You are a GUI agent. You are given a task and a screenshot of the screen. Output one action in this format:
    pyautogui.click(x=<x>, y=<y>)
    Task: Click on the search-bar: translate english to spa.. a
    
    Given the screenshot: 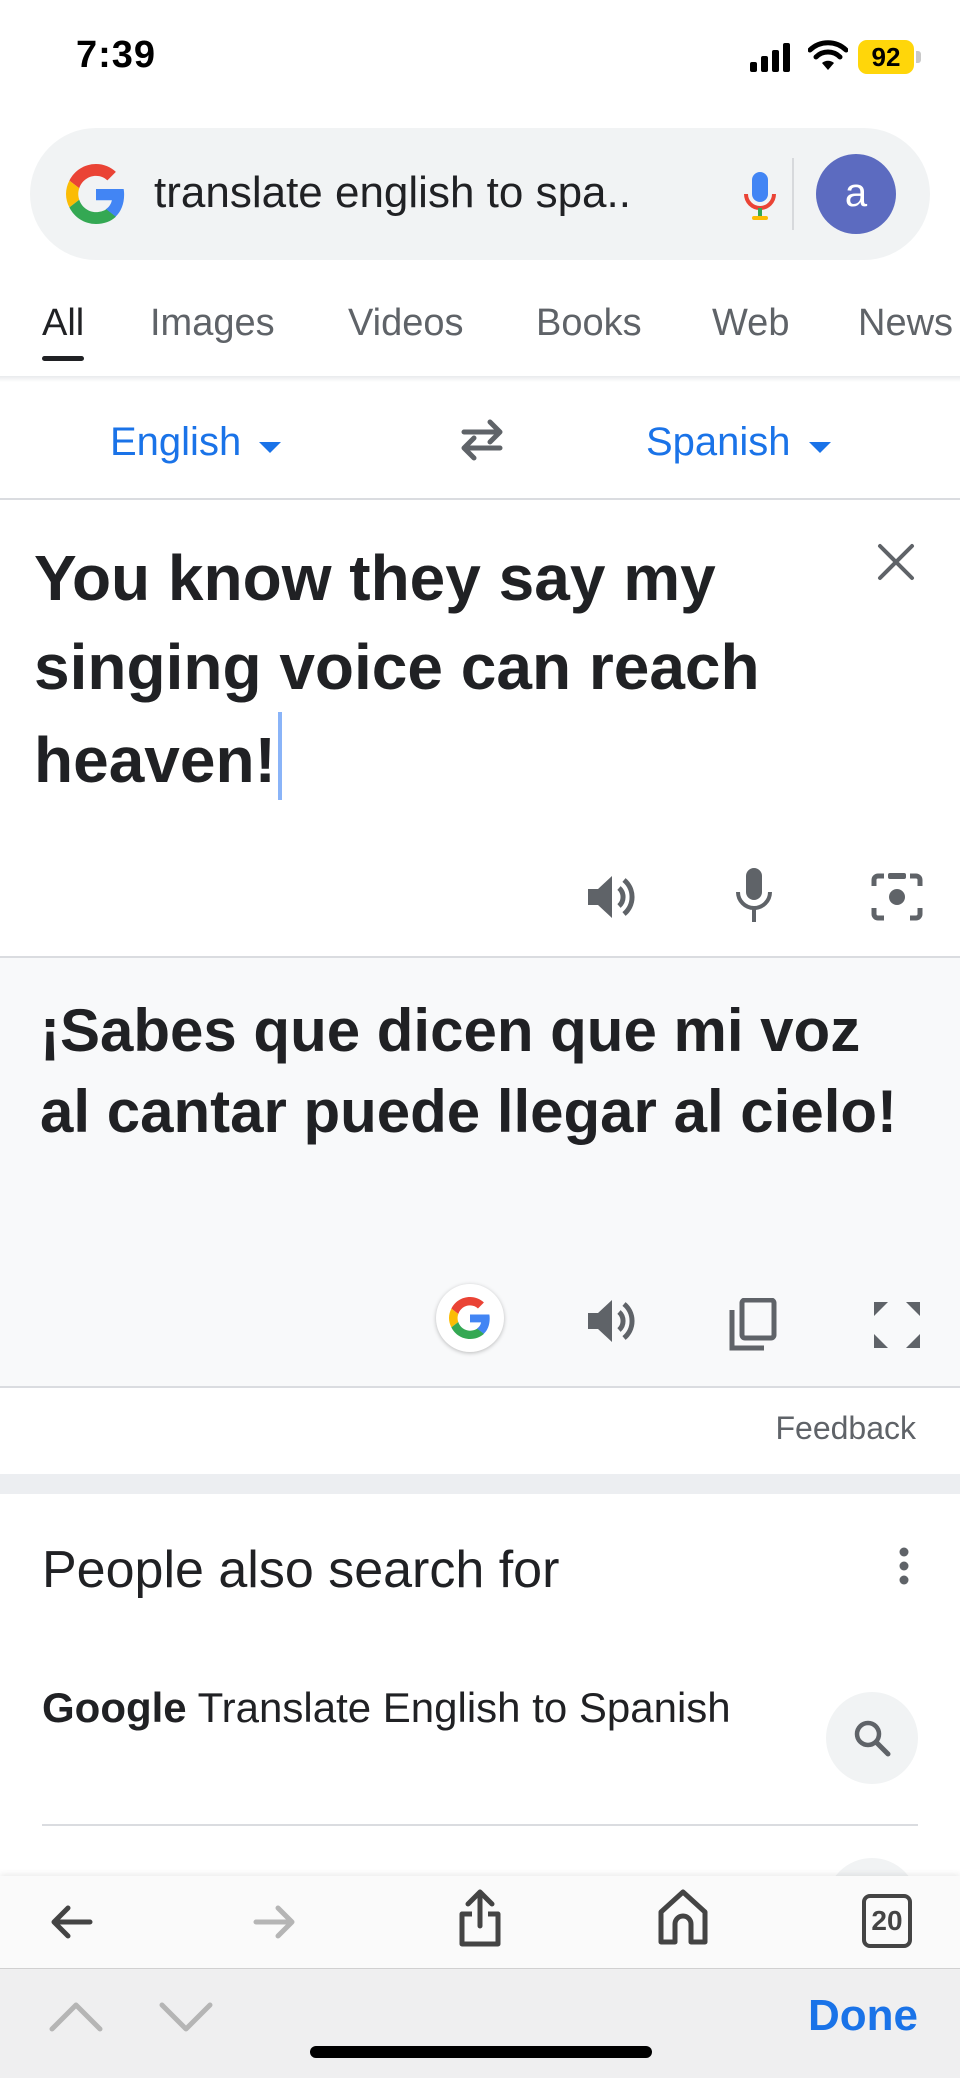 What is the action you would take?
    pyautogui.click(x=480, y=194)
    